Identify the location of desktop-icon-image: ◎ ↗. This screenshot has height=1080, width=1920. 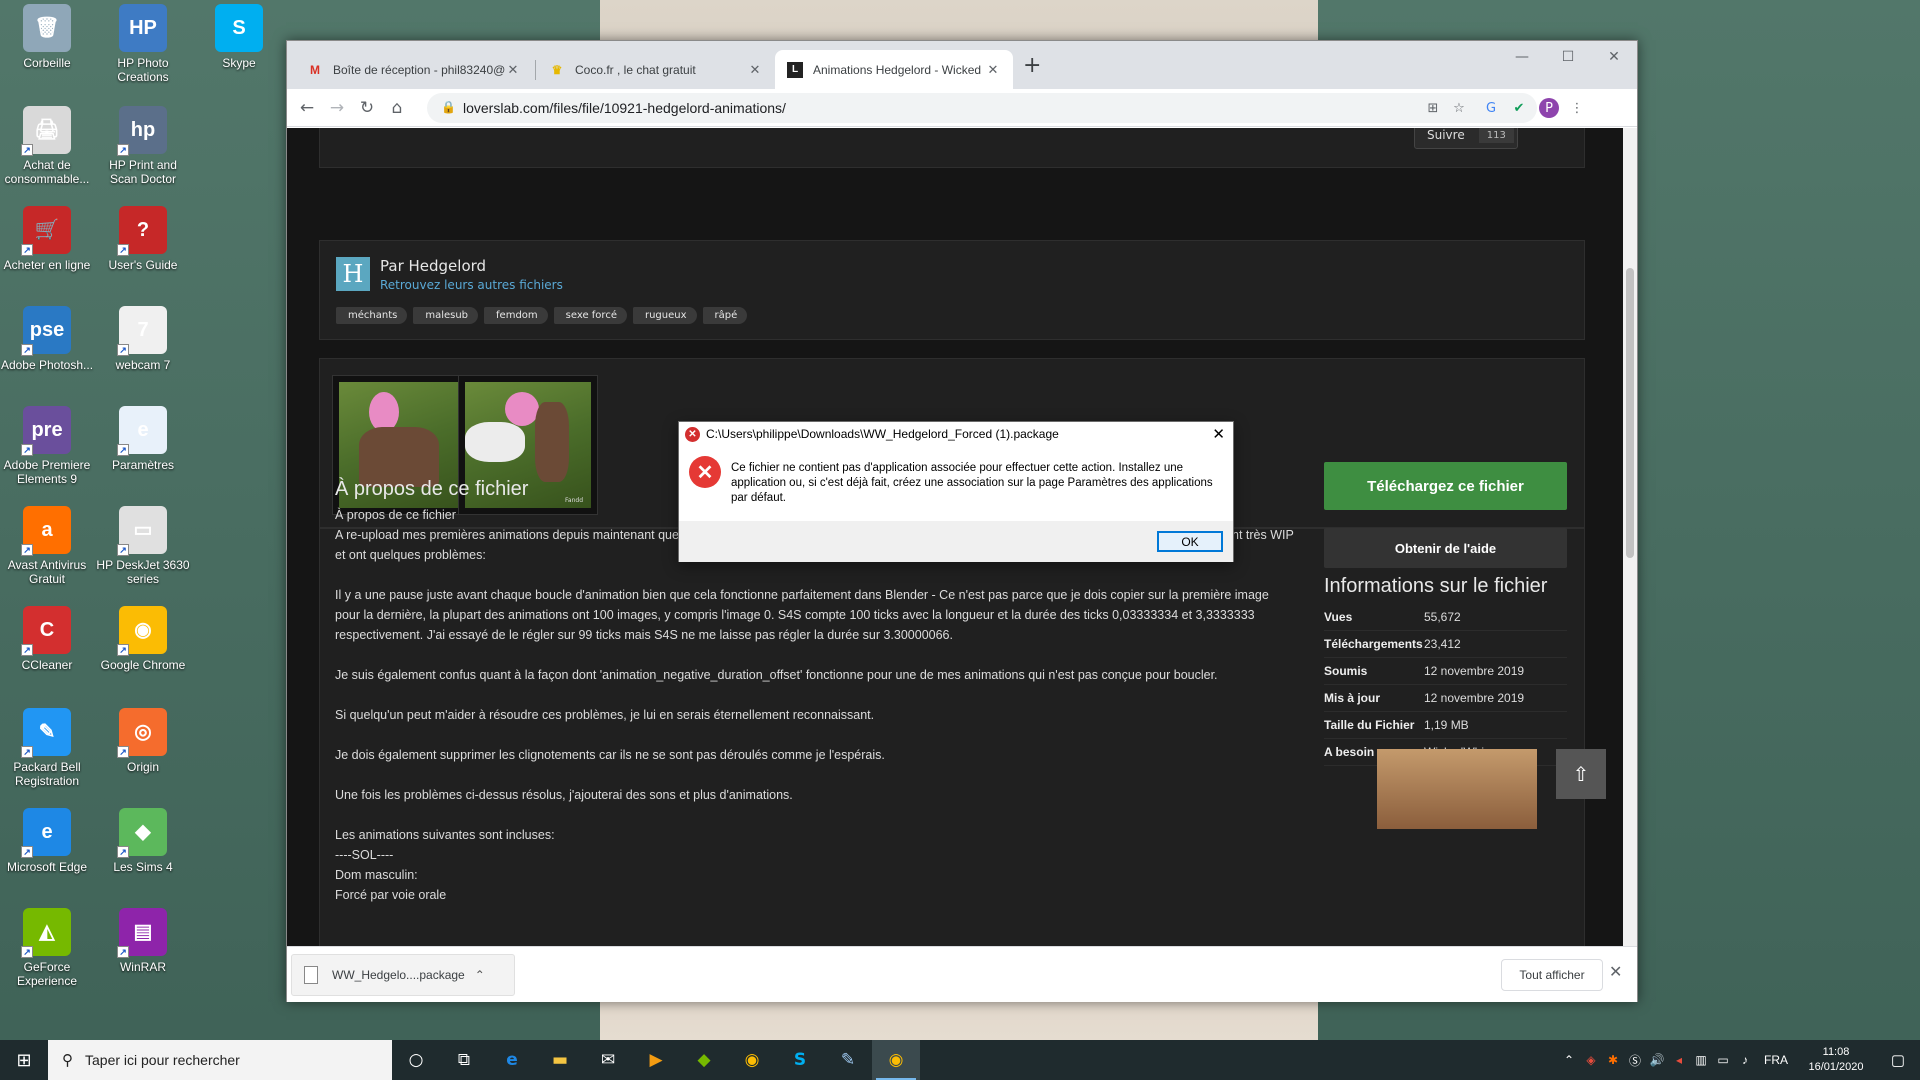
(142, 733).